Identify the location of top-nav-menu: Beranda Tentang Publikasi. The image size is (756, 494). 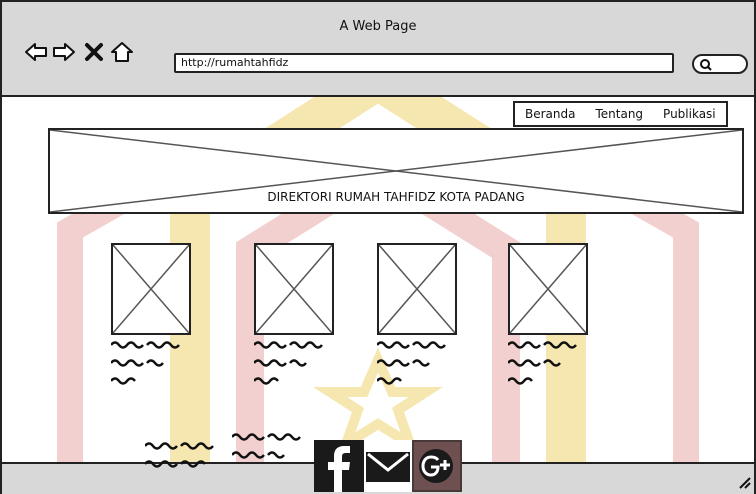
(620, 114).